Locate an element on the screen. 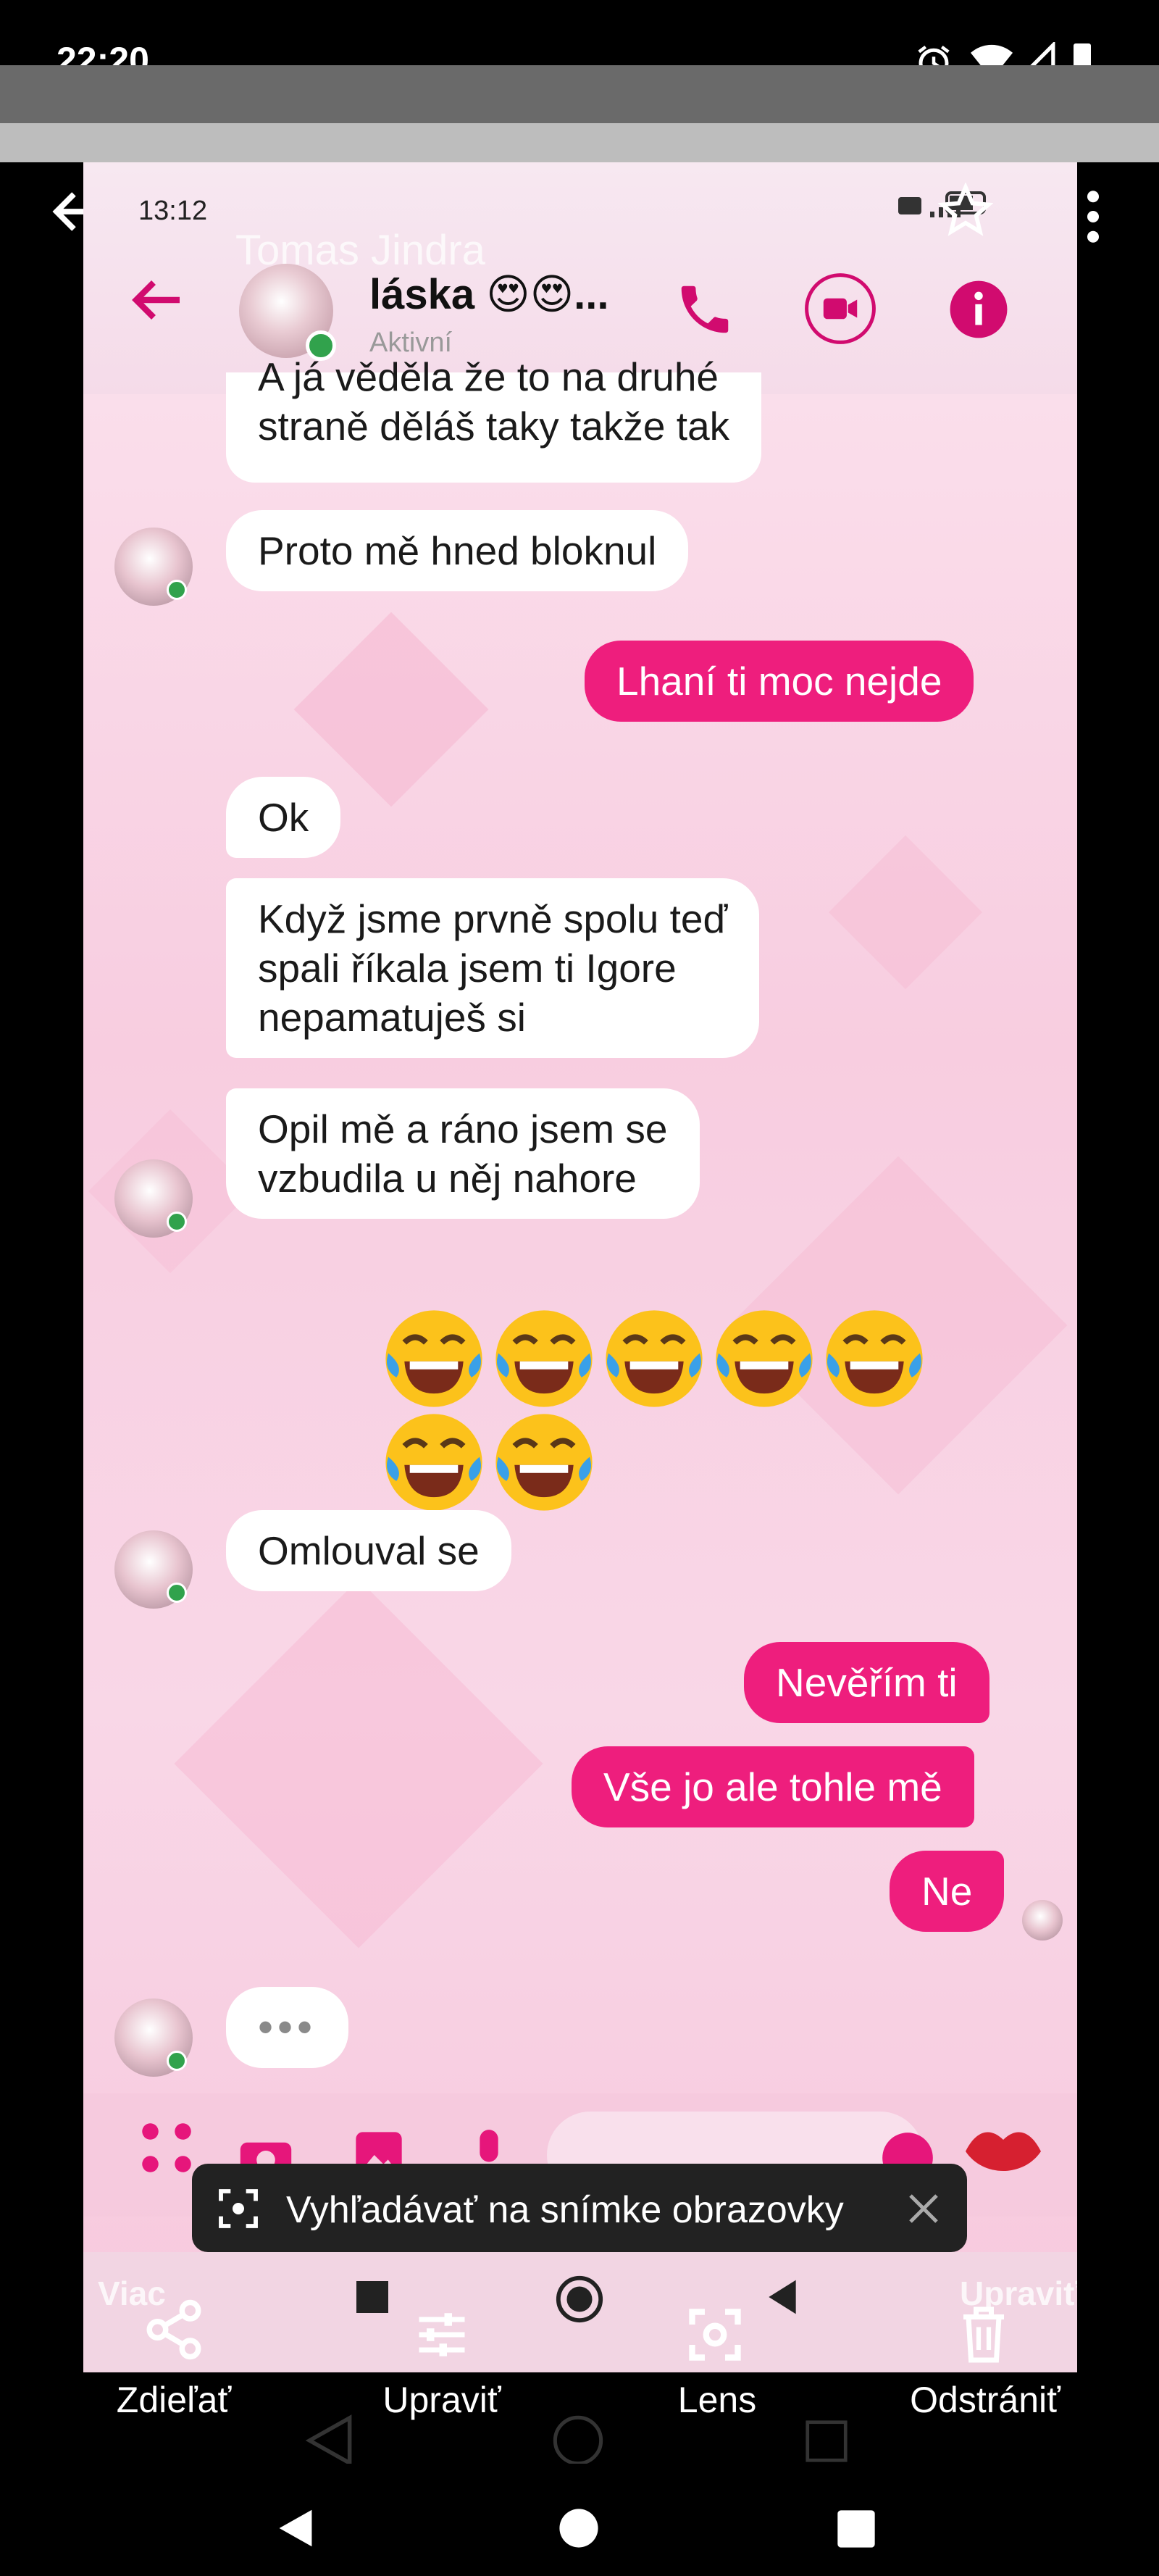  inner-bottom-toolbar: Viac Upraviť is located at coordinates (580, 2312).